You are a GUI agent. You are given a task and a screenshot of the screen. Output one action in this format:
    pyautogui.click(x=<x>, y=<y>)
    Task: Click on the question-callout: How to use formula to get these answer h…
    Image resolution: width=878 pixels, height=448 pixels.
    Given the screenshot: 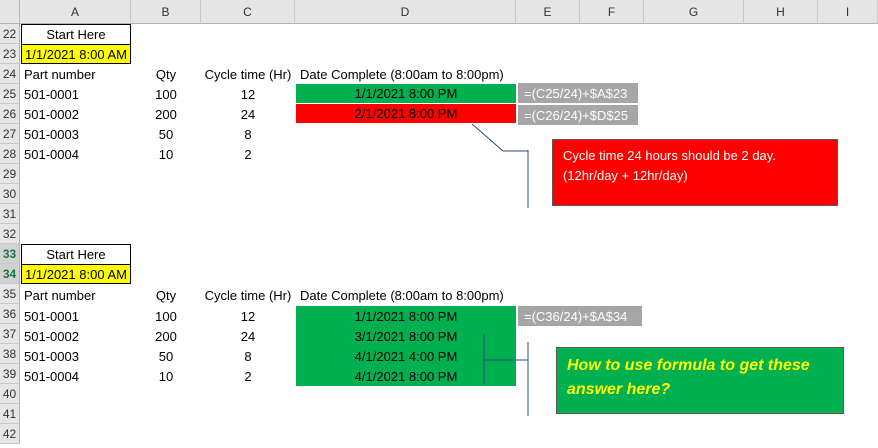 What is the action you would take?
    pyautogui.click(x=700, y=380)
    